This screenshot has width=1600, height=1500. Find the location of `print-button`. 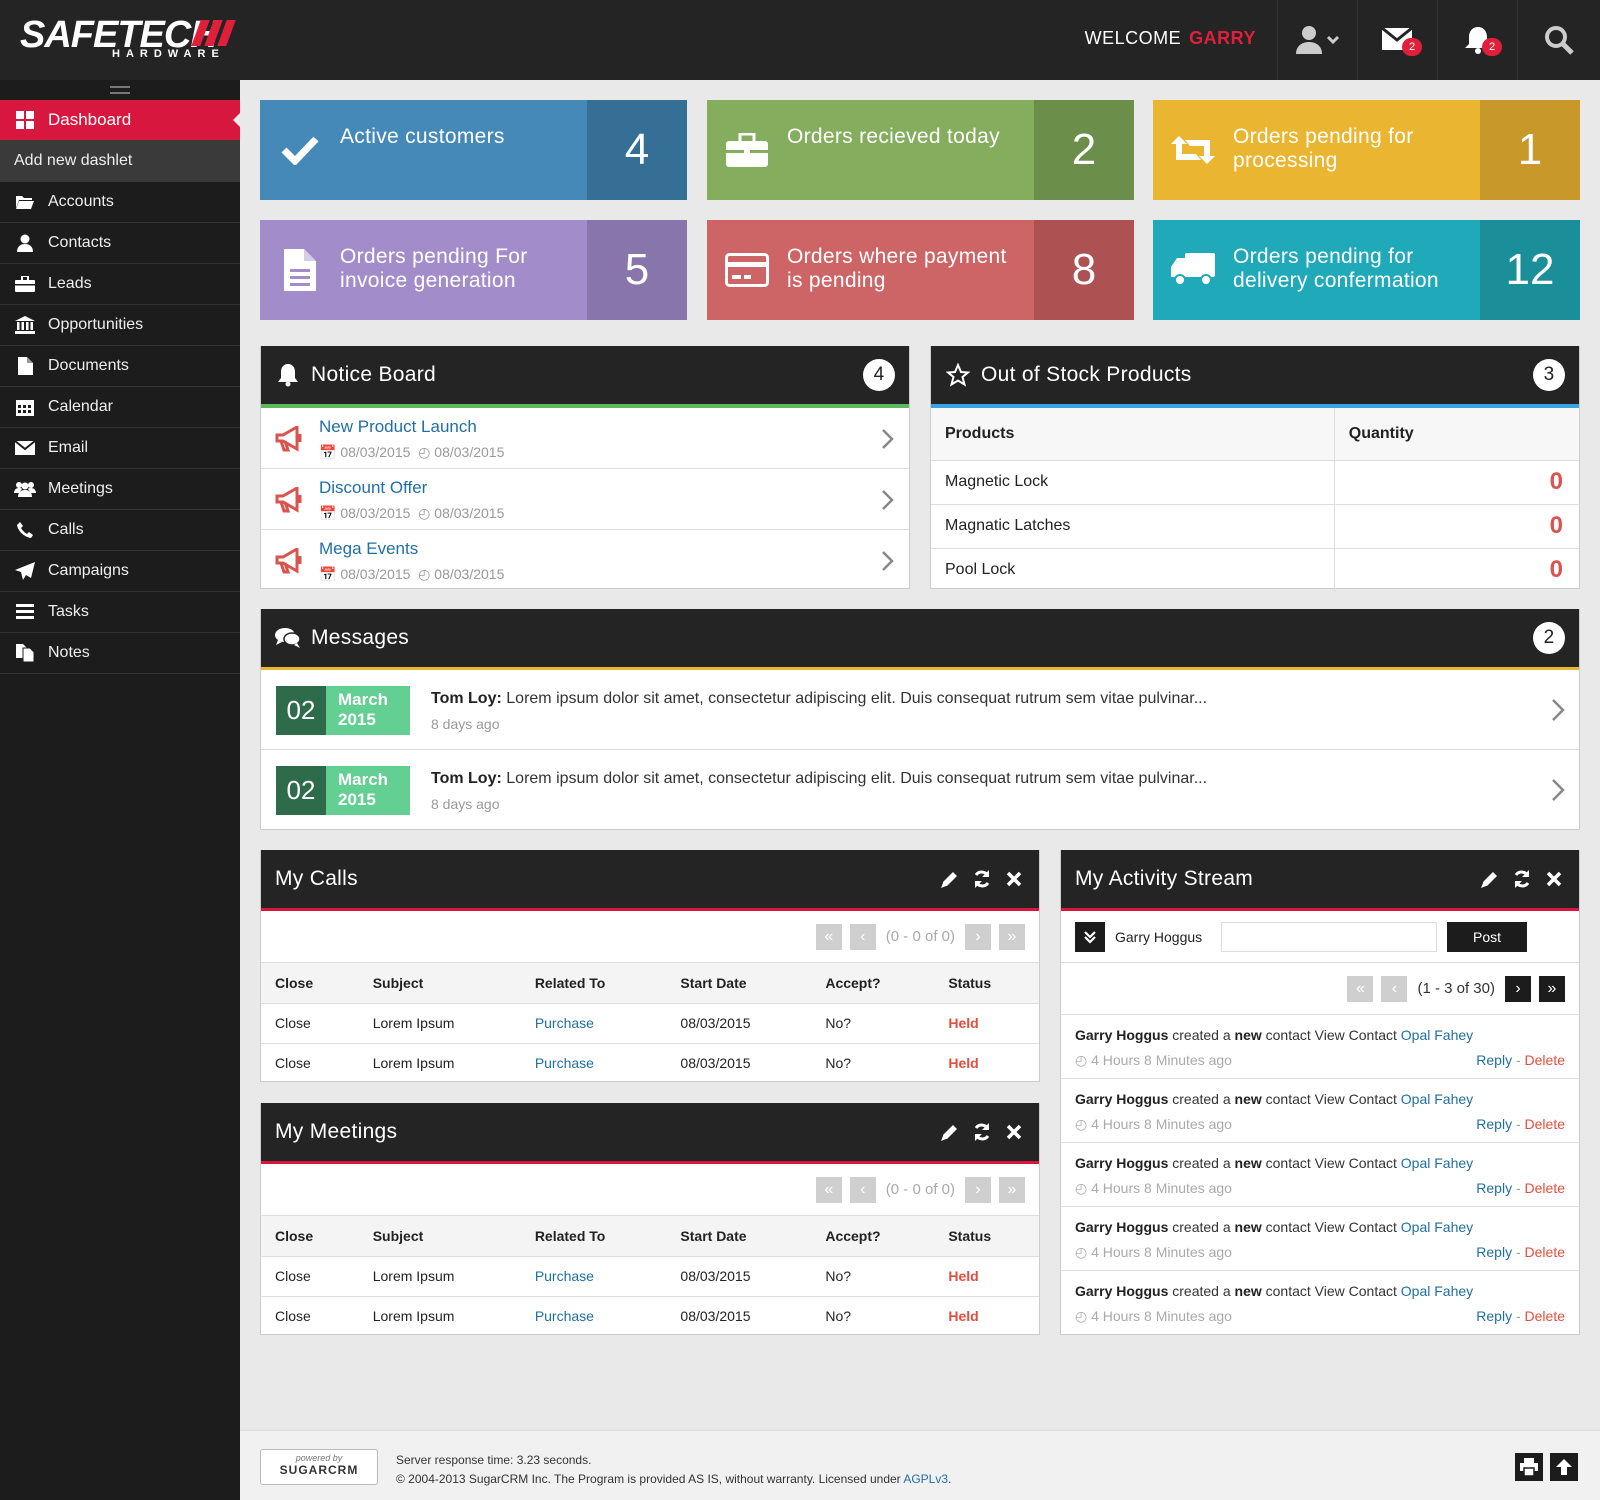

print-button is located at coordinates (1529, 1467).